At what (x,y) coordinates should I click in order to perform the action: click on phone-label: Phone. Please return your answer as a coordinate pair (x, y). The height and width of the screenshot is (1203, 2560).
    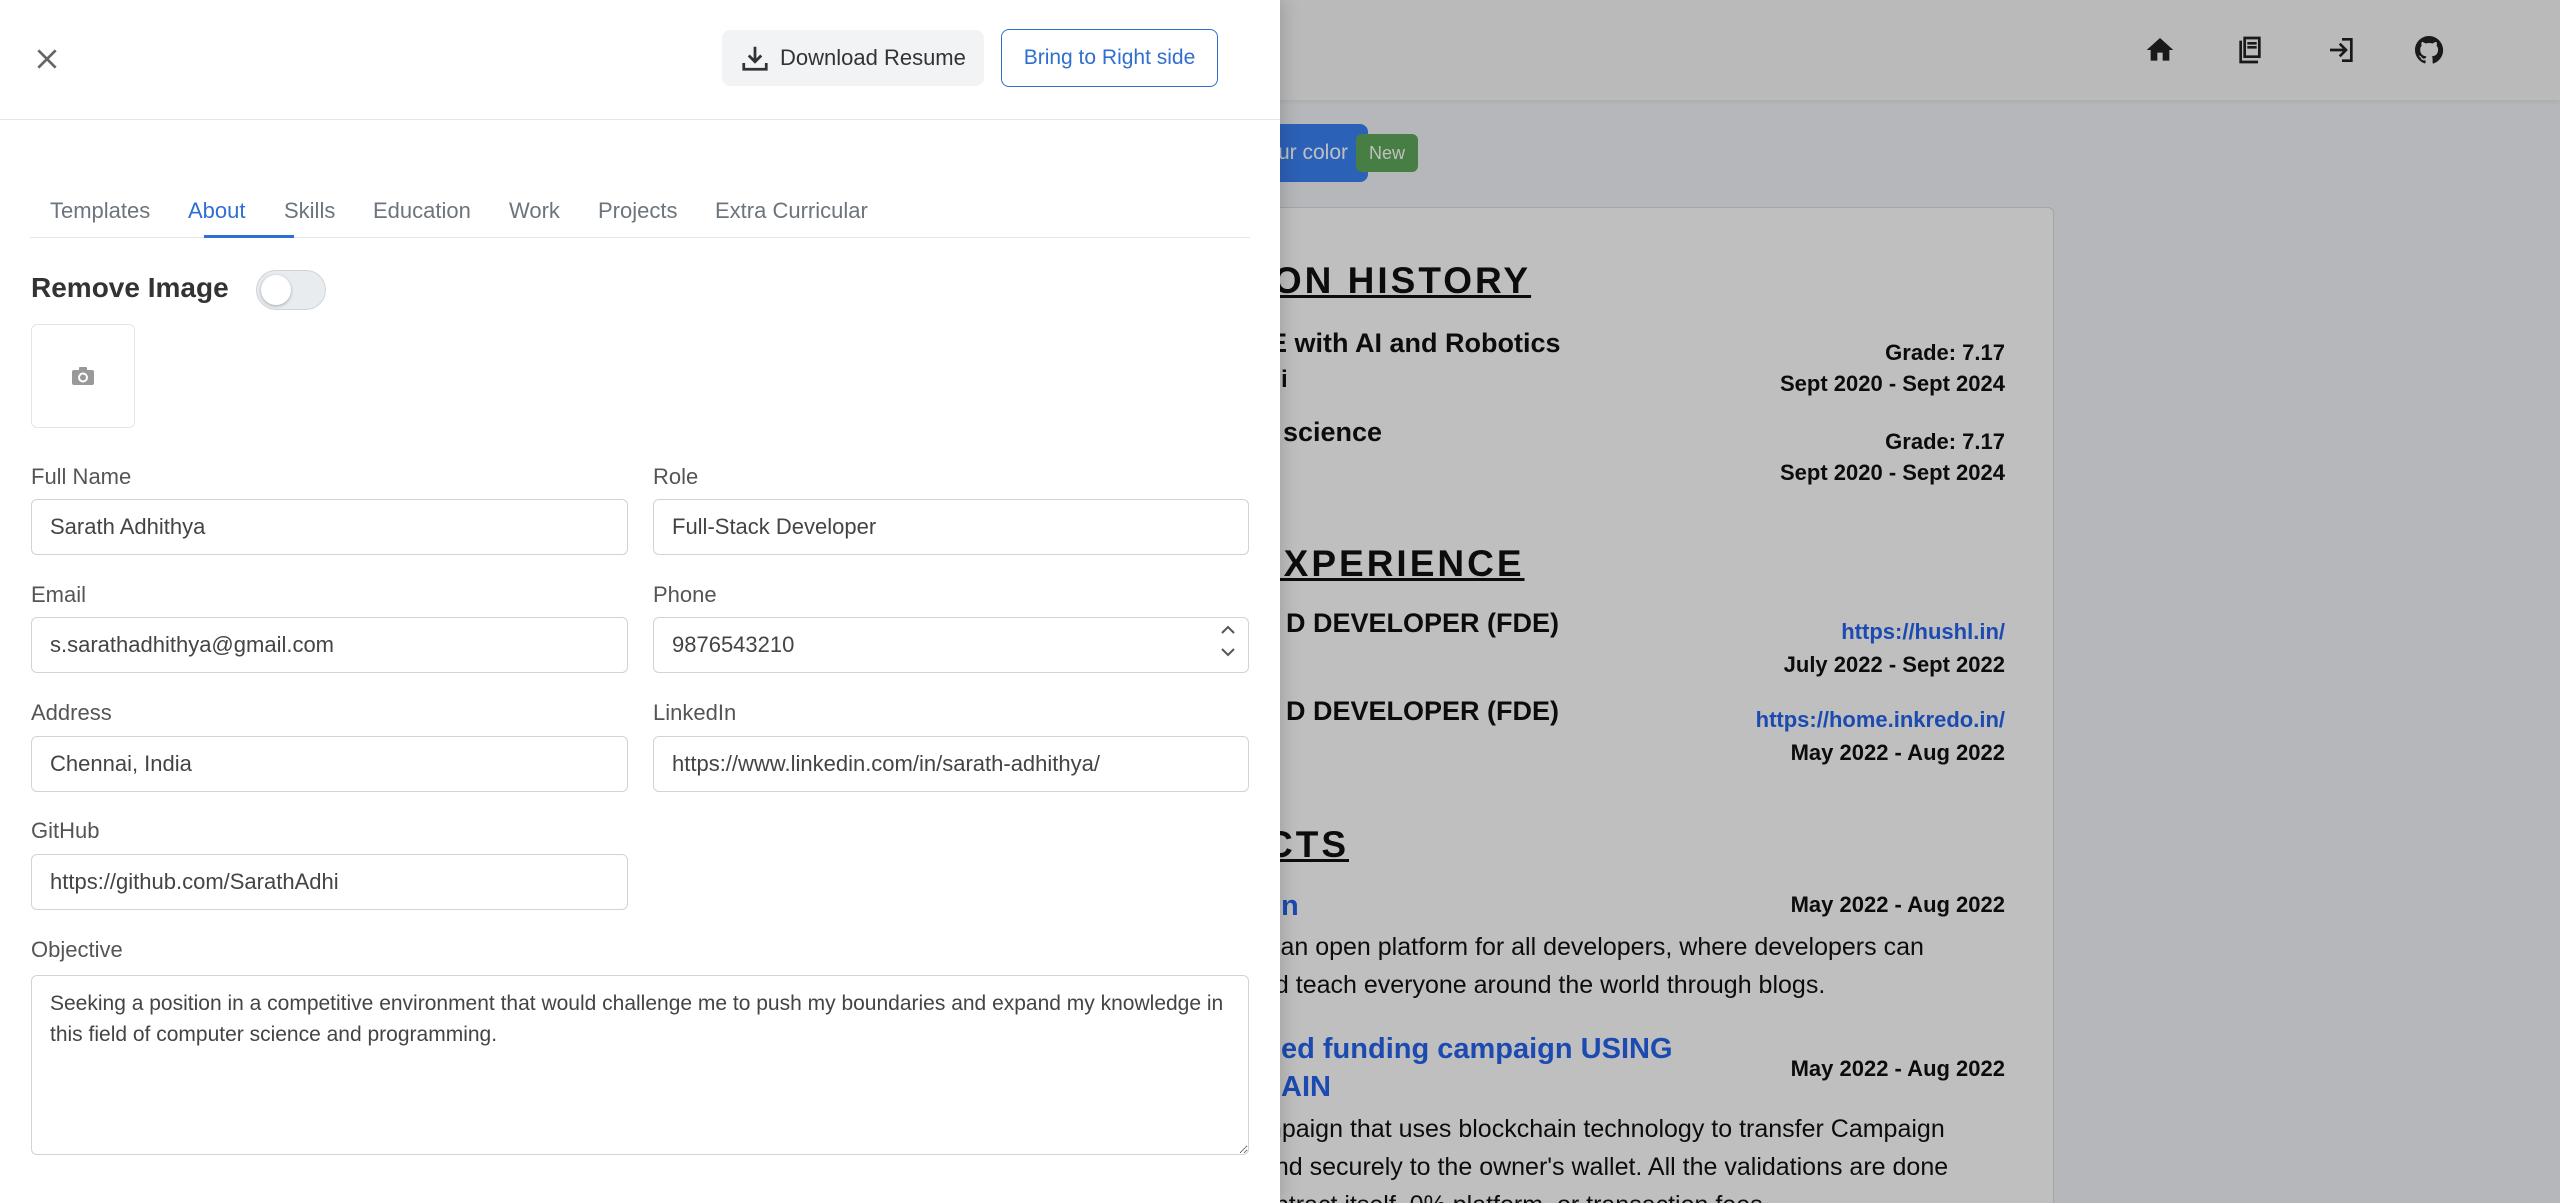
    Looking at the image, I should click on (685, 594).